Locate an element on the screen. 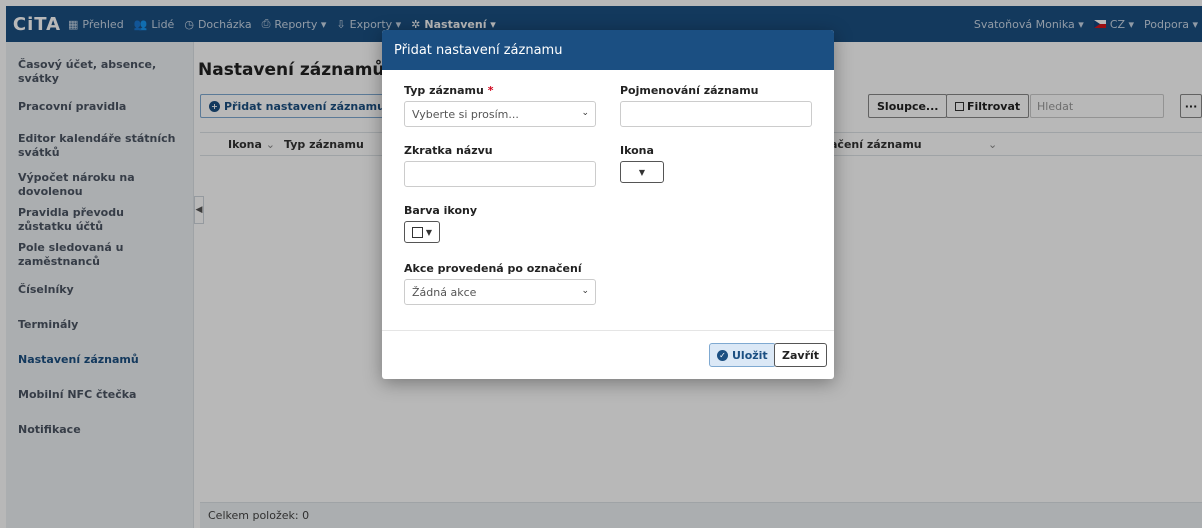 The image size is (1202, 528). color-swatch is located at coordinates (417, 232).